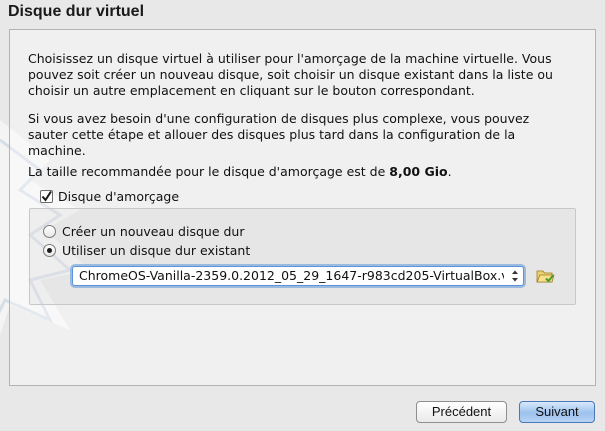 This screenshot has height=431, width=605. I want to click on create-new-label: Créer un nouveau disque dur, so click(153, 231).